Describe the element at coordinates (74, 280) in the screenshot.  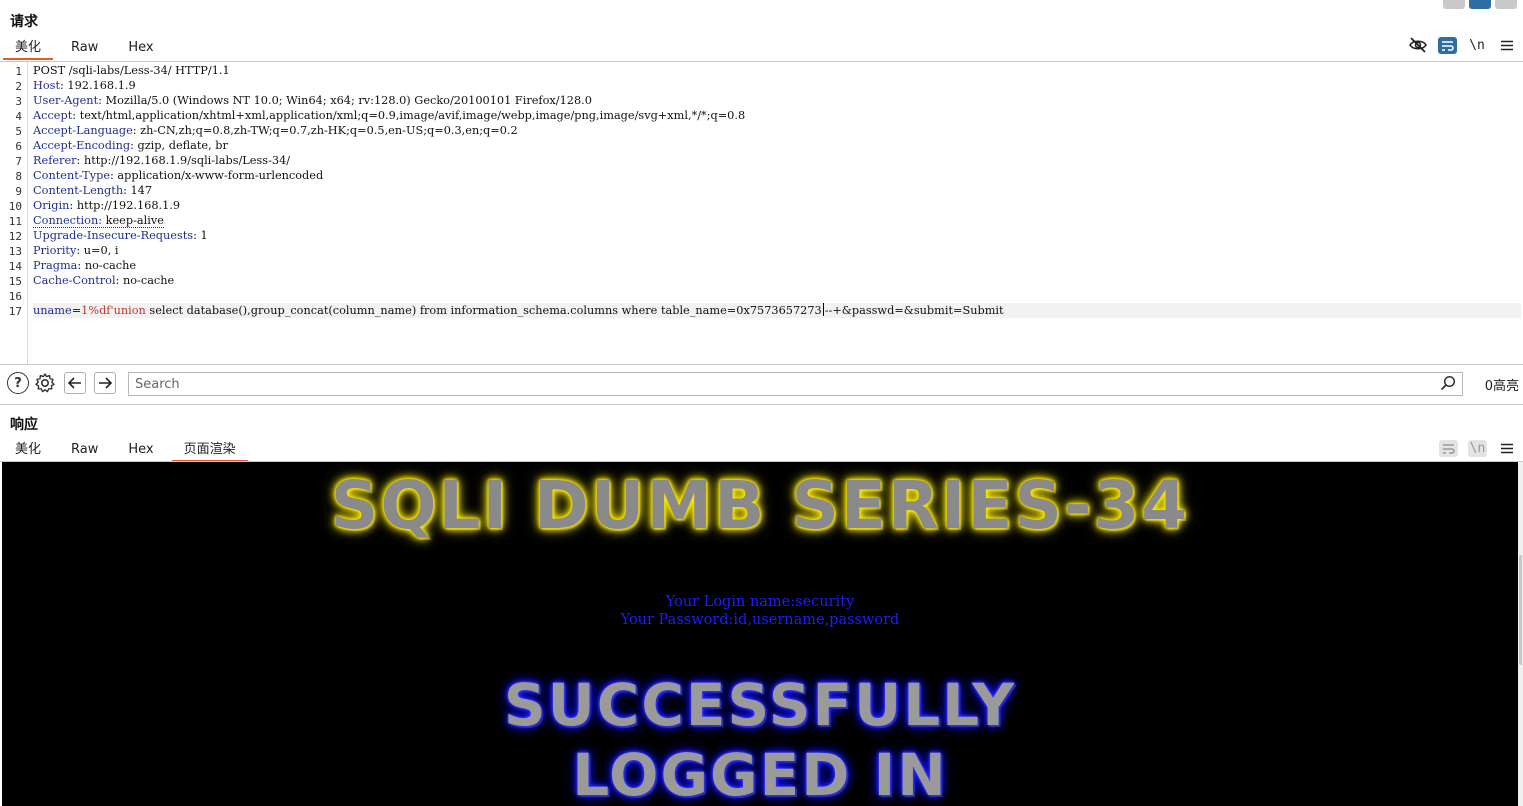
I see `header-name: Cache-Control` at that location.